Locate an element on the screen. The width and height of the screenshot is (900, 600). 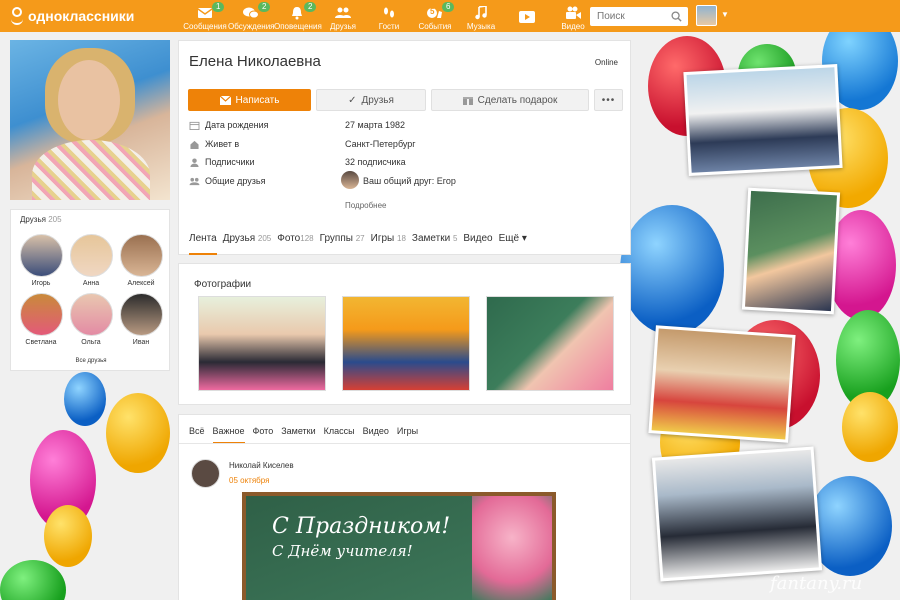
nav-video-play is located at coordinates (527, 16).